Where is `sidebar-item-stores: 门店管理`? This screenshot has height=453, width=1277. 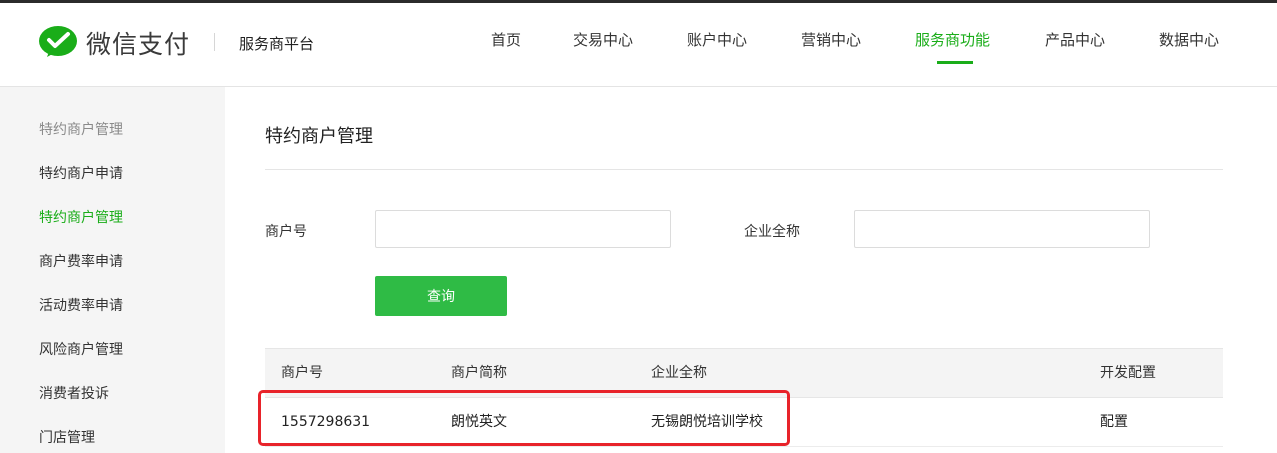
sidebar-item-stores: 门店管理 is located at coordinates (67, 437).